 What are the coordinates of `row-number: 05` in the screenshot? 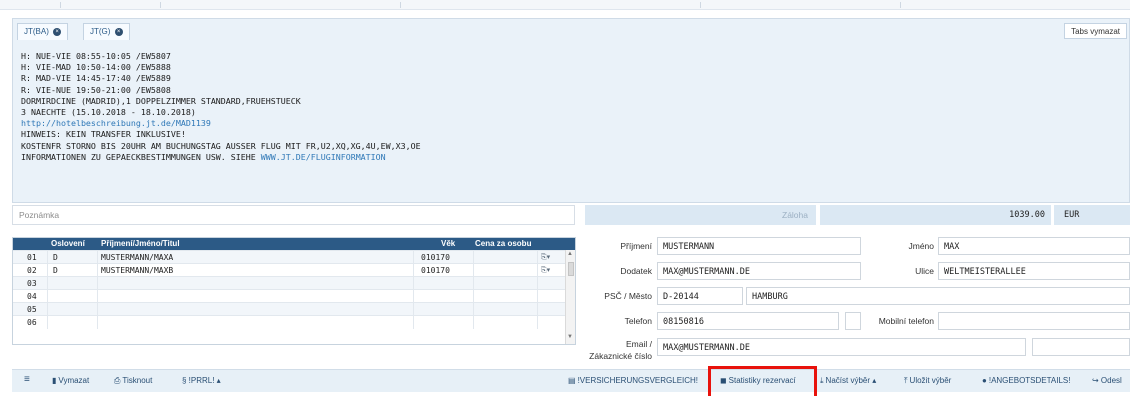 It's located at (32, 309).